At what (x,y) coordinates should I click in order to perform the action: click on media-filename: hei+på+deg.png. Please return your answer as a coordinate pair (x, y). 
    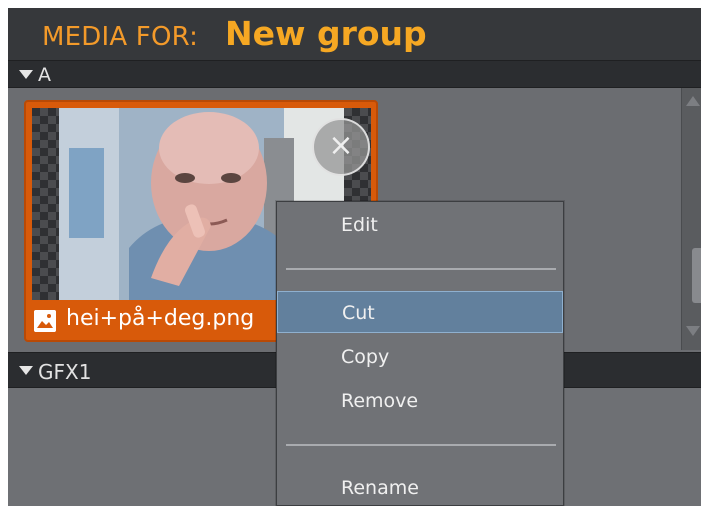
    Looking at the image, I should click on (160, 318).